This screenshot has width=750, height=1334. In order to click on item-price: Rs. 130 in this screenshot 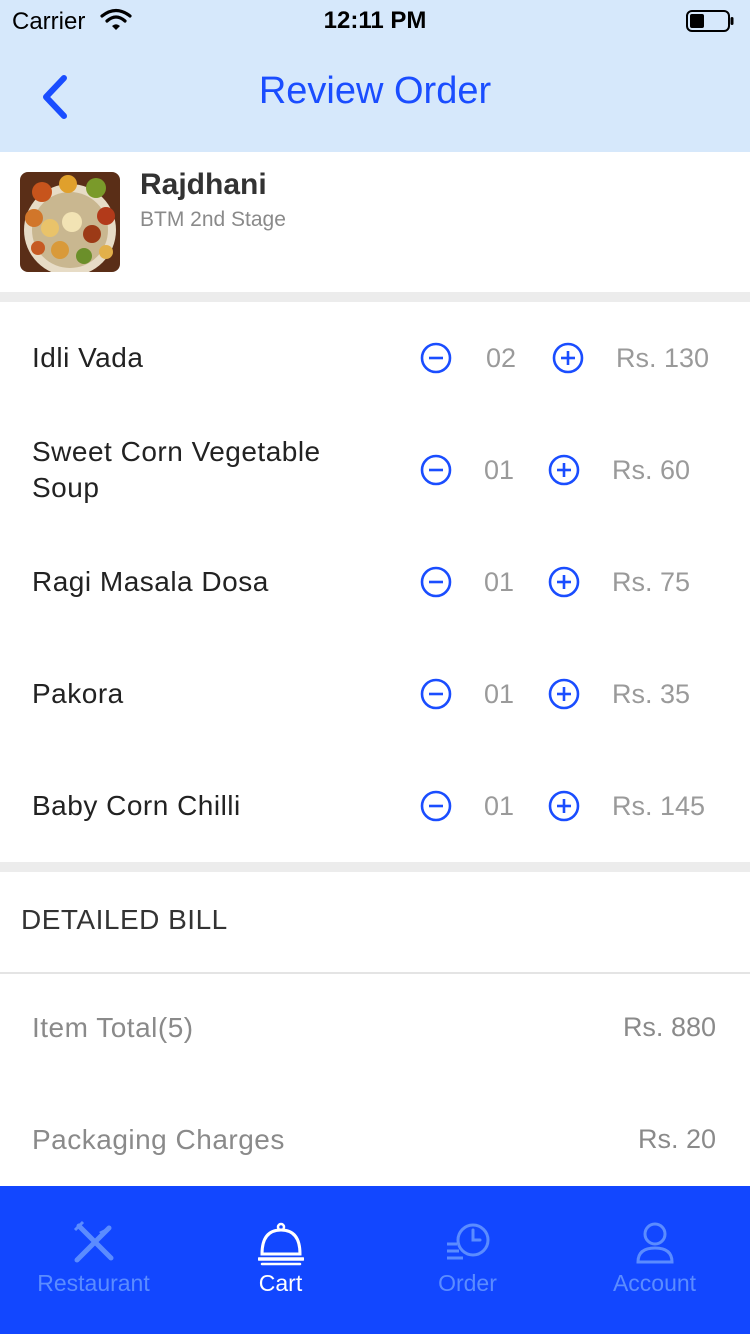, I will do `click(663, 358)`.